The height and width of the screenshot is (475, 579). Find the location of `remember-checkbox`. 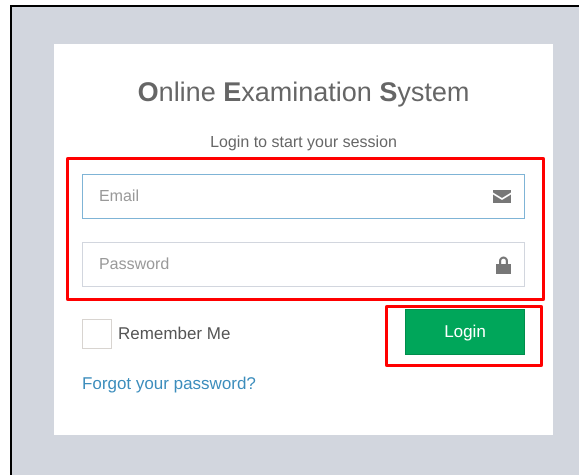

remember-checkbox is located at coordinates (97, 334).